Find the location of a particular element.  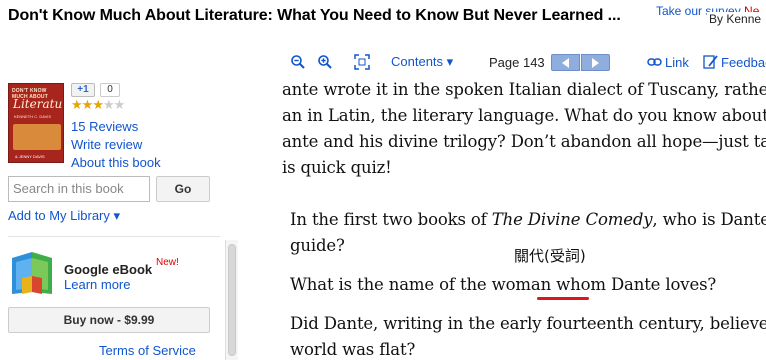

scrollbar-thumb is located at coordinates (232, 300).